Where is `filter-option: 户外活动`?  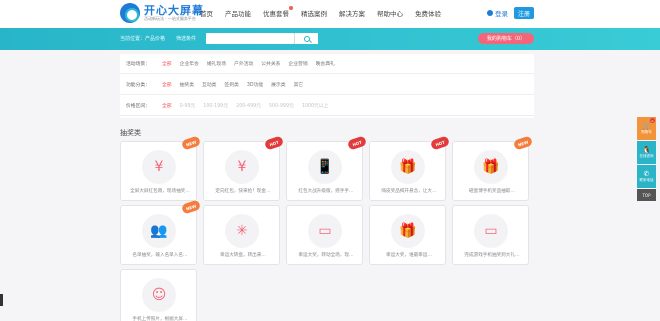 filter-option: 户外活动 is located at coordinates (243, 63).